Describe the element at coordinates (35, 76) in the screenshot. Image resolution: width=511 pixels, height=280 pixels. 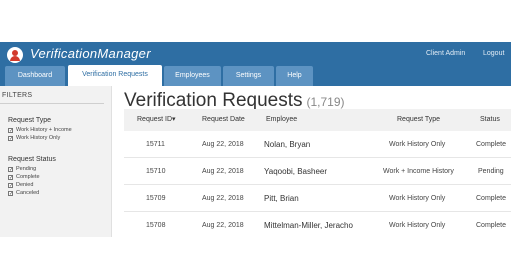
I see `tab-dashboard: Dashboard` at that location.